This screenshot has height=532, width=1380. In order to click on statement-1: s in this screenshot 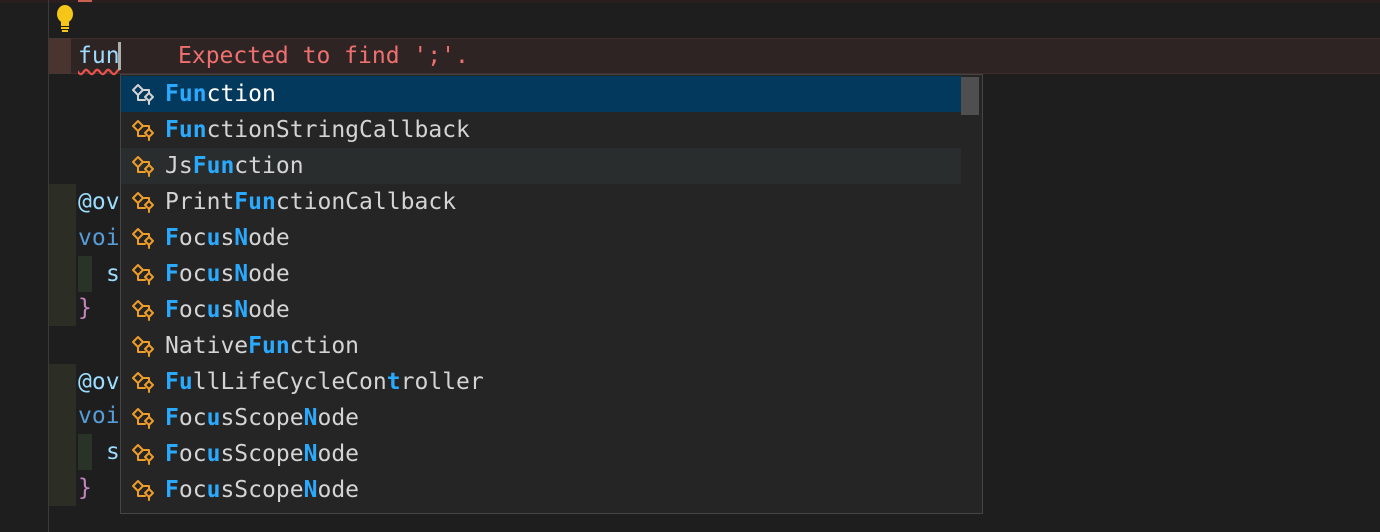, I will do `click(113, 274)`.